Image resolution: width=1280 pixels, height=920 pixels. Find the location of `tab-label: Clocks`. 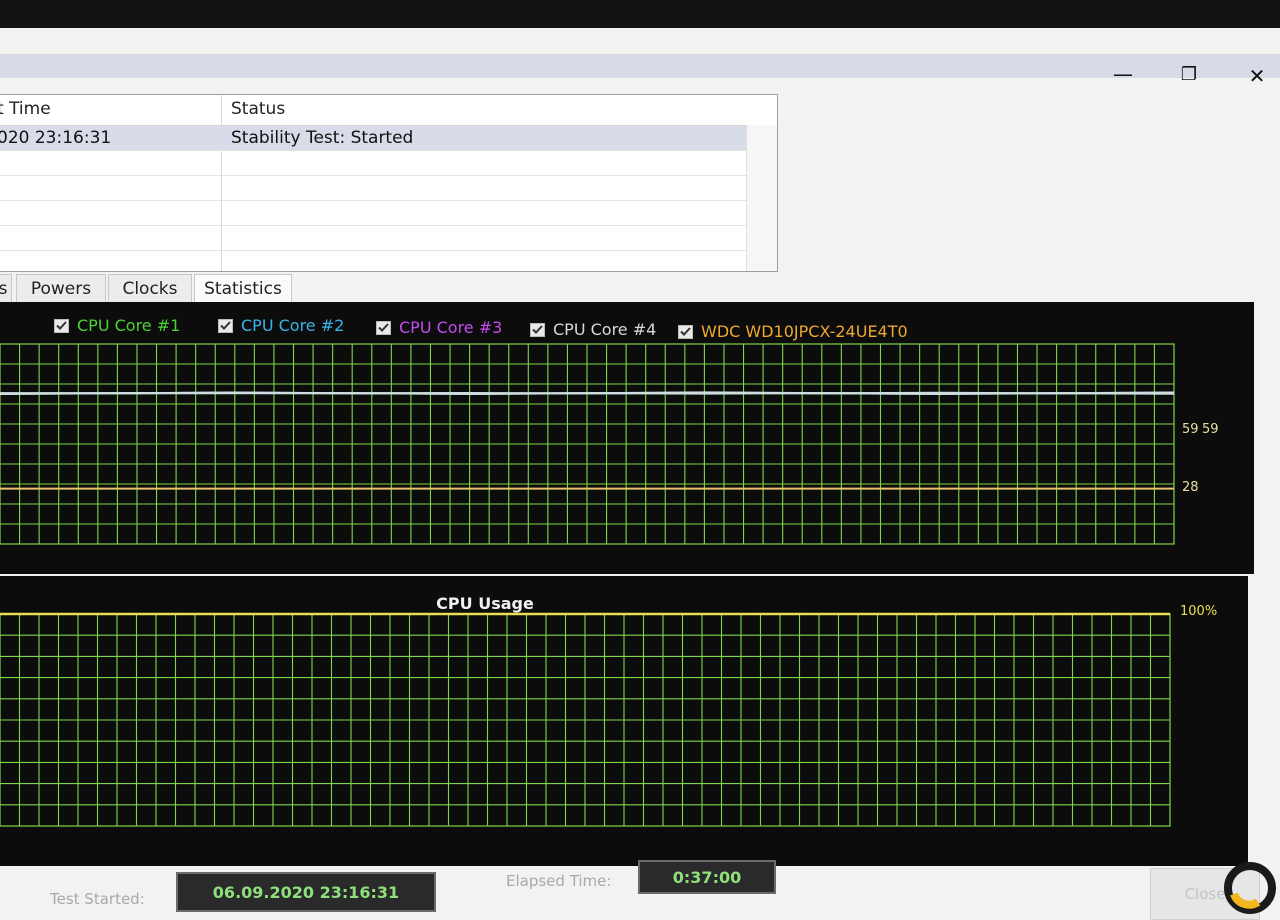

tab-label: Clocks is located at coordinates (150, 288).